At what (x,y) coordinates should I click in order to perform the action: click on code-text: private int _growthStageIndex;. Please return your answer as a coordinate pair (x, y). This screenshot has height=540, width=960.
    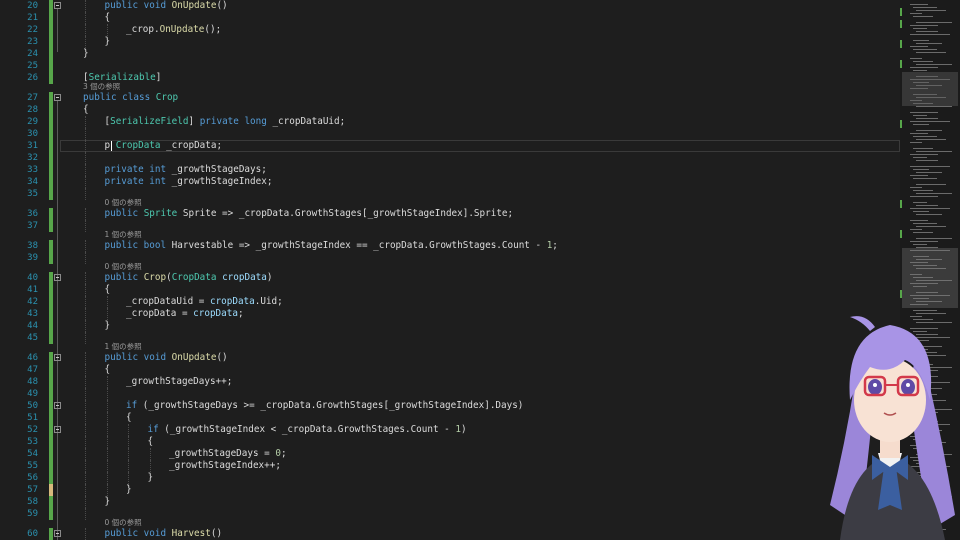
    Looking at the image, I should click on (189, 182).